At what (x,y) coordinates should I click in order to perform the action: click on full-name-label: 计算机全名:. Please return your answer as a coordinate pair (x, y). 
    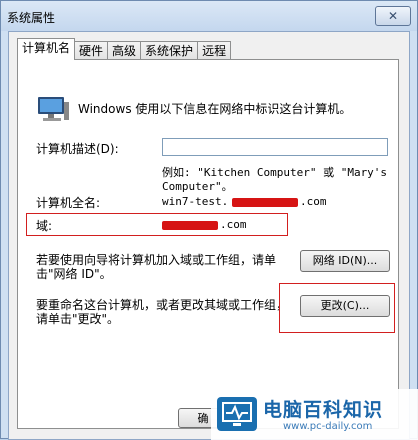
    Looking at the image, I should click on (68, 203).